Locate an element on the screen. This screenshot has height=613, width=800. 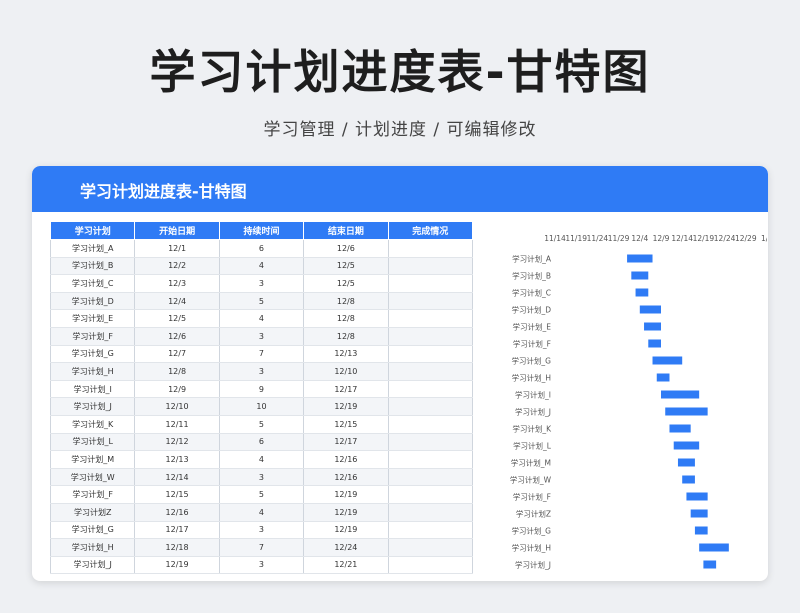
y-category-label: 学习计划_A is located at coordinates (532, 259).